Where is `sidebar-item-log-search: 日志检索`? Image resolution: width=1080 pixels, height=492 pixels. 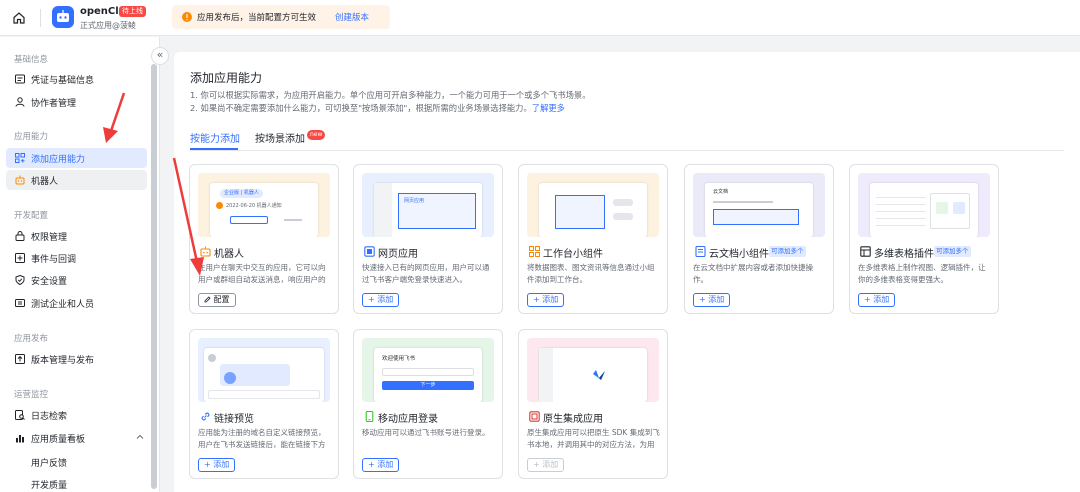 sidebar-item-log-search: 日志检索 is located at coordinates (76, 415).